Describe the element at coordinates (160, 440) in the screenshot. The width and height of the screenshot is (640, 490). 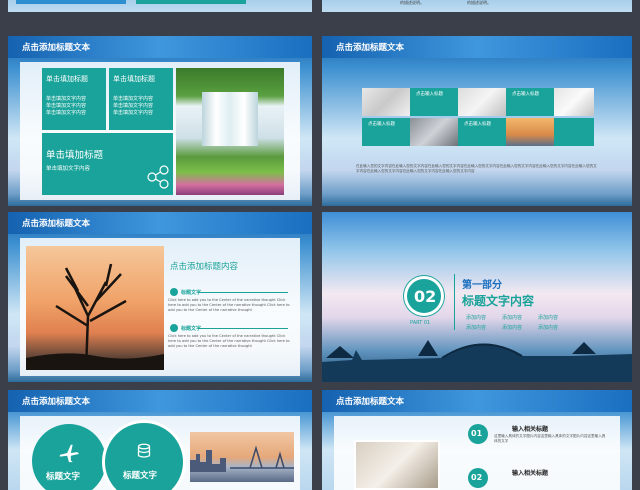
I see `slide-5: 点击添加标题文本 标题文字 标题文字` at that location.